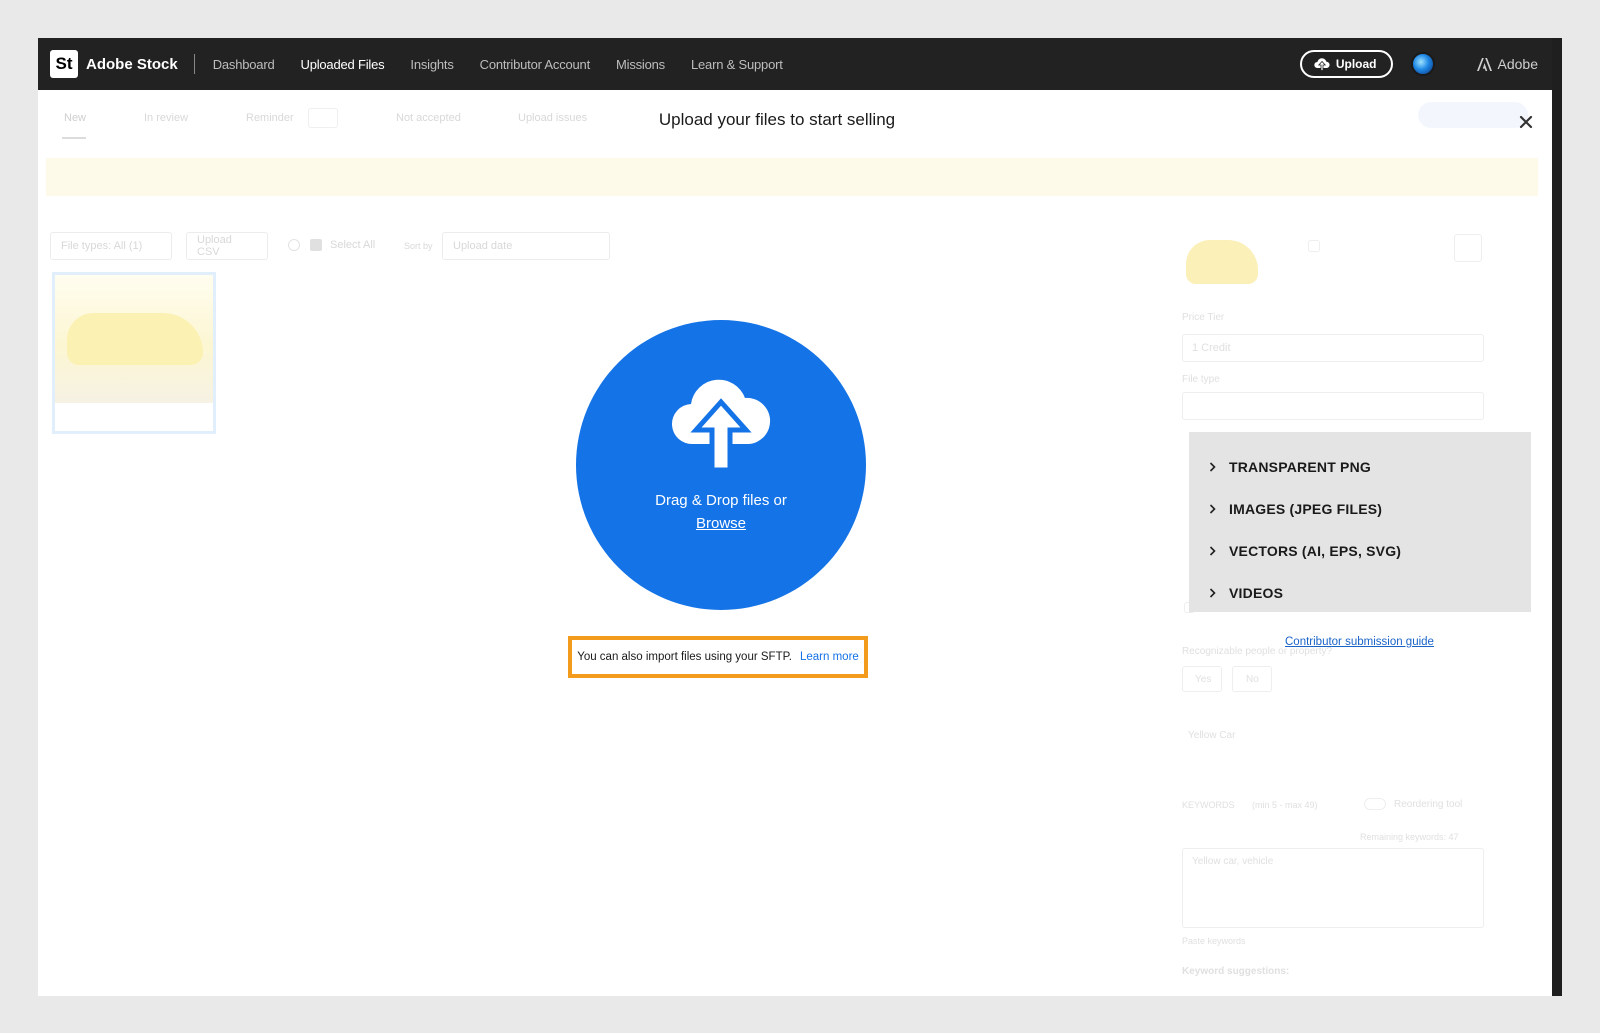  I want to click on yes-label: Yes, so click(1203, 679).